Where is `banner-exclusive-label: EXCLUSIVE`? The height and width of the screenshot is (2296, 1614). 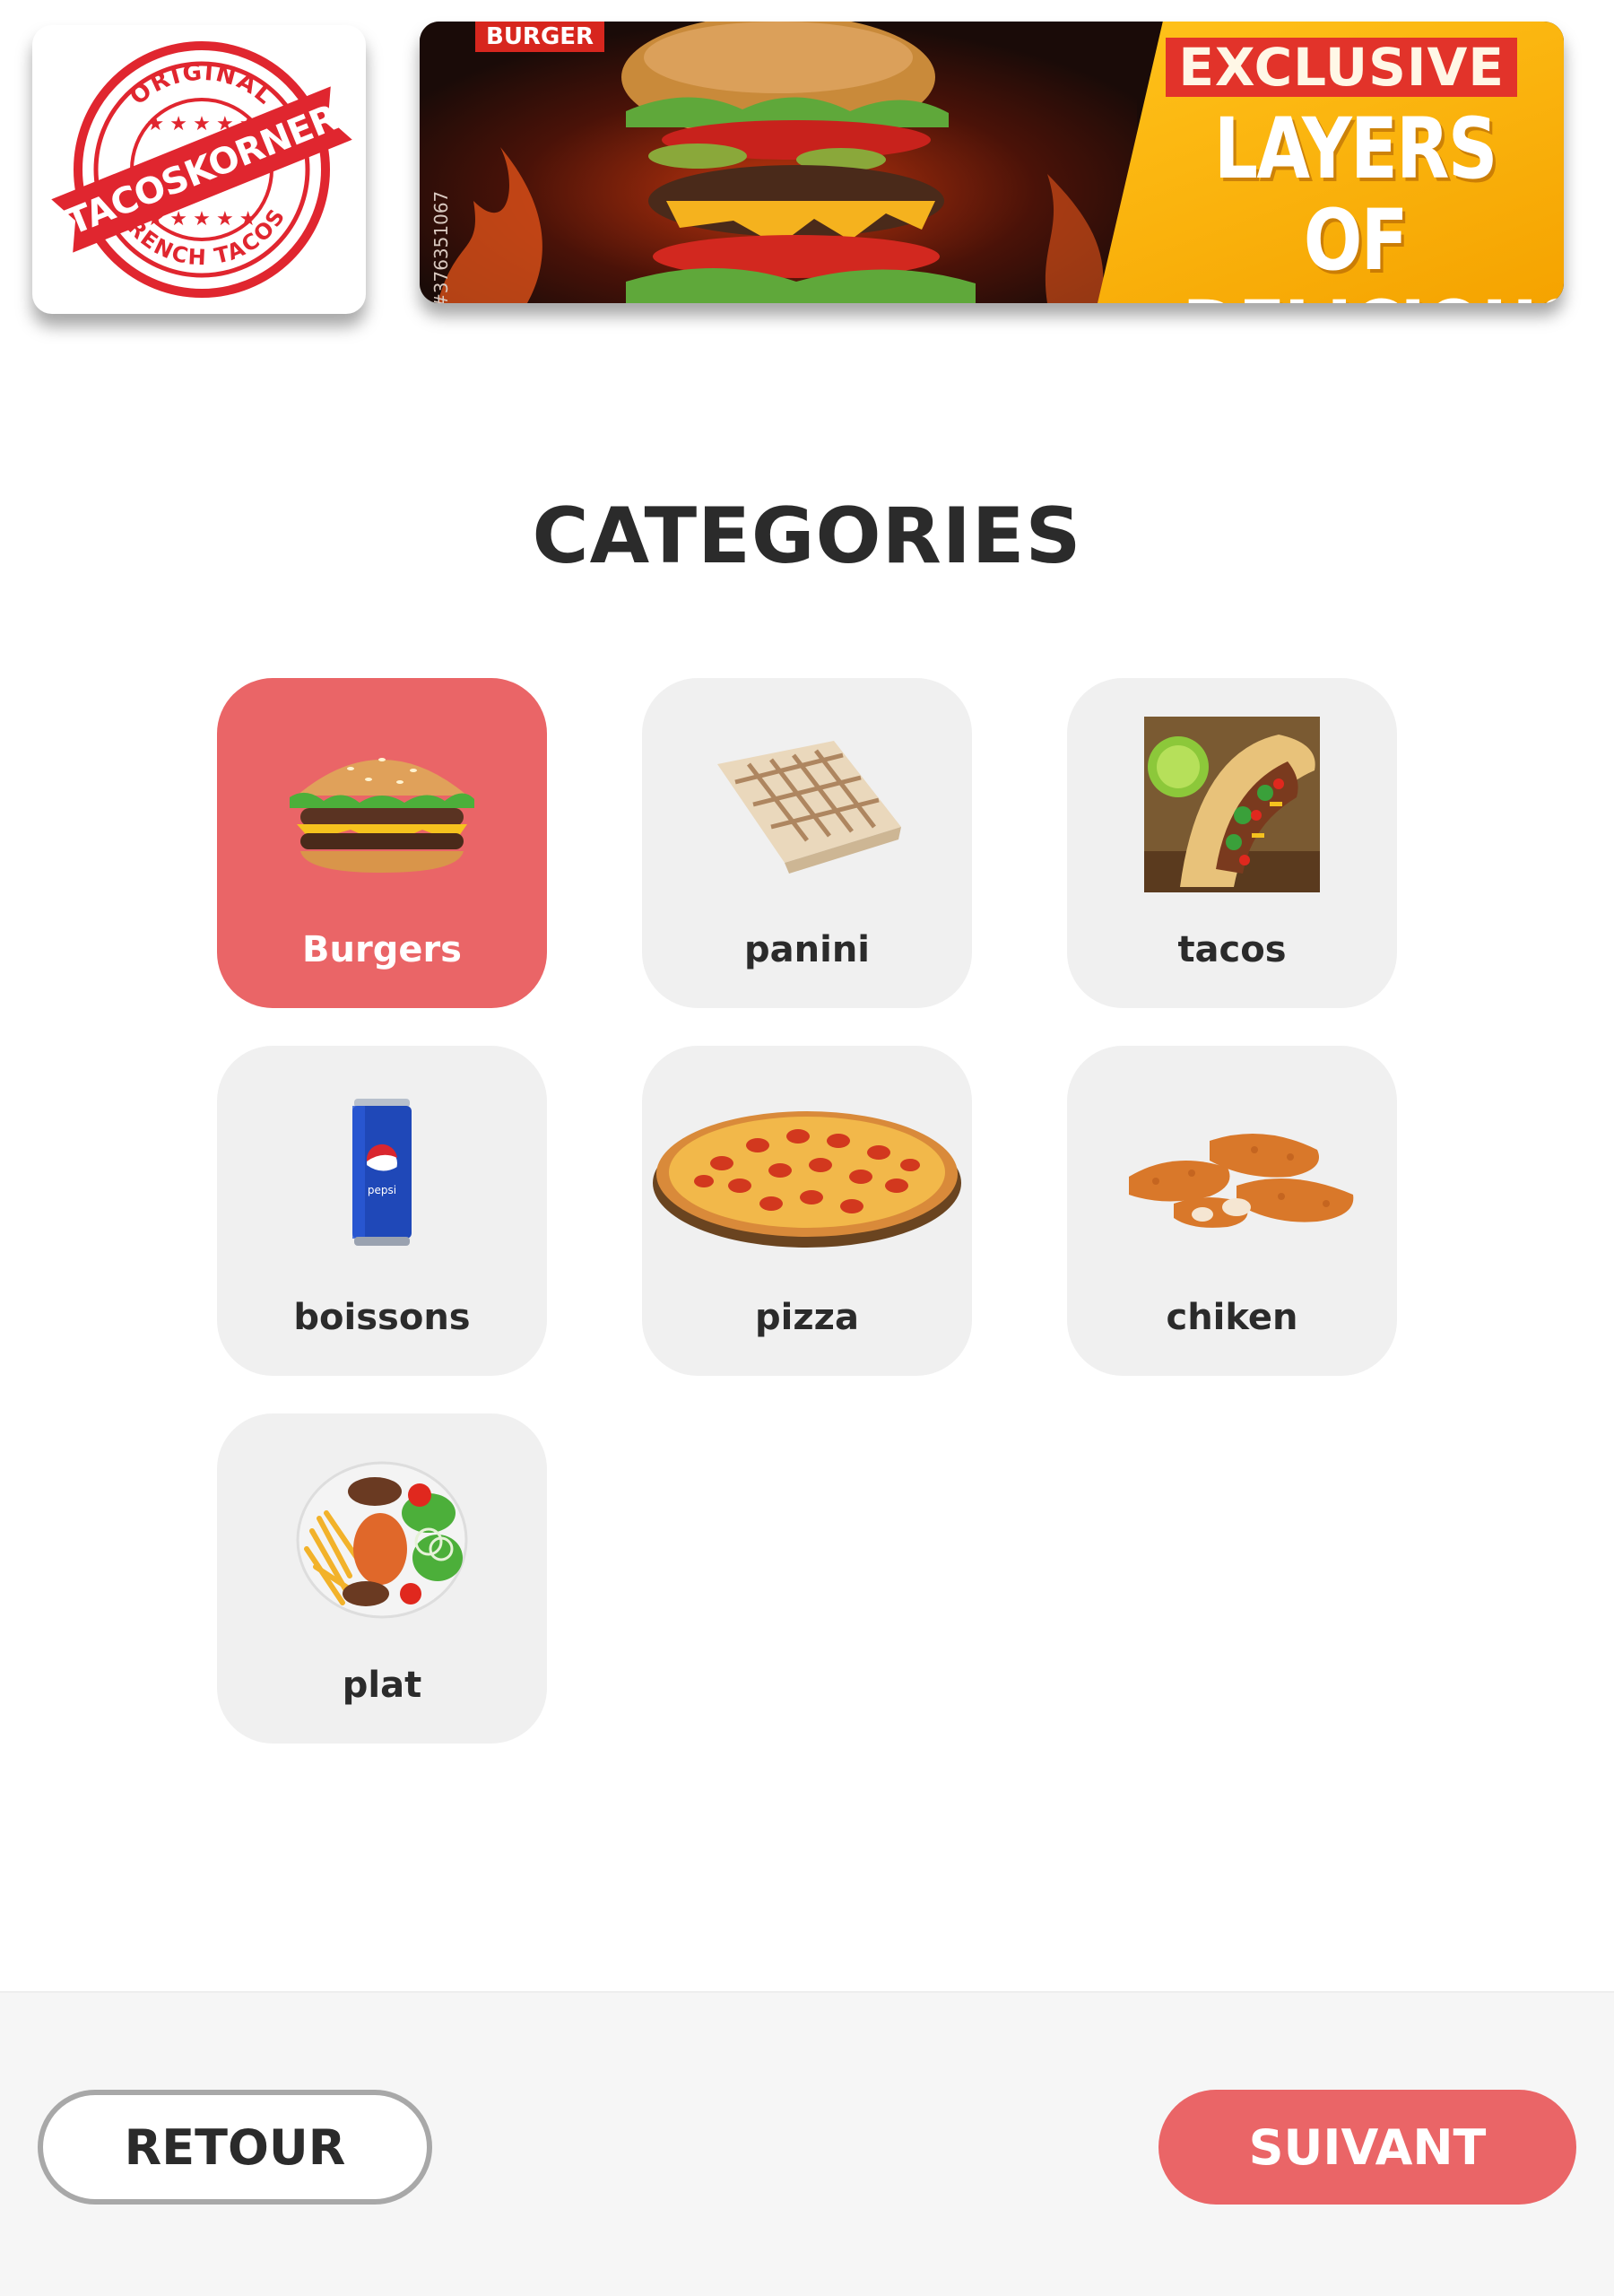
banner-exclusive-label: EXCLUSIVE is located at coordinates (1341, 67).